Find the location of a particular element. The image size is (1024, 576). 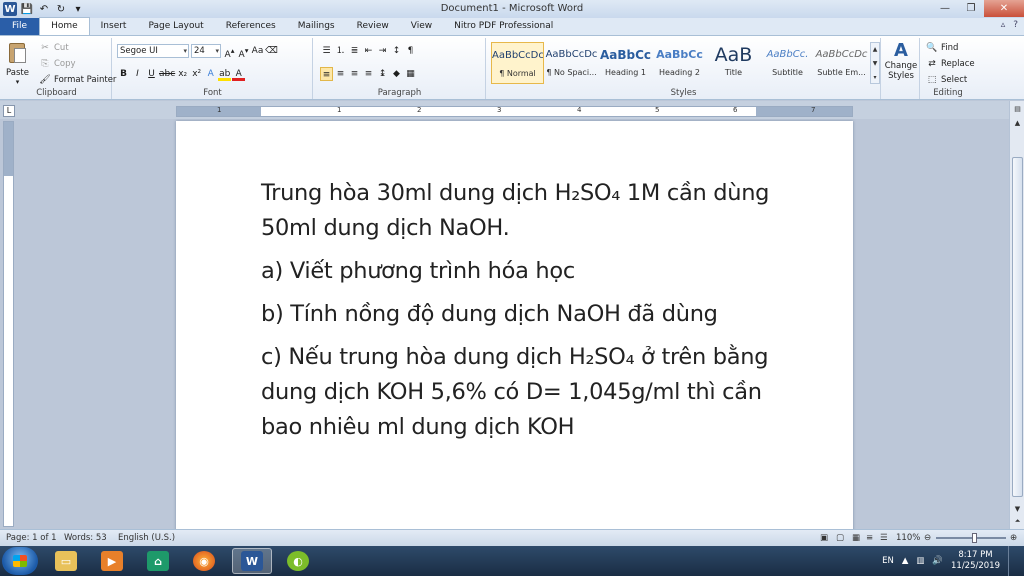

borders-icon: ▦ is located at coordinates (410, 74).